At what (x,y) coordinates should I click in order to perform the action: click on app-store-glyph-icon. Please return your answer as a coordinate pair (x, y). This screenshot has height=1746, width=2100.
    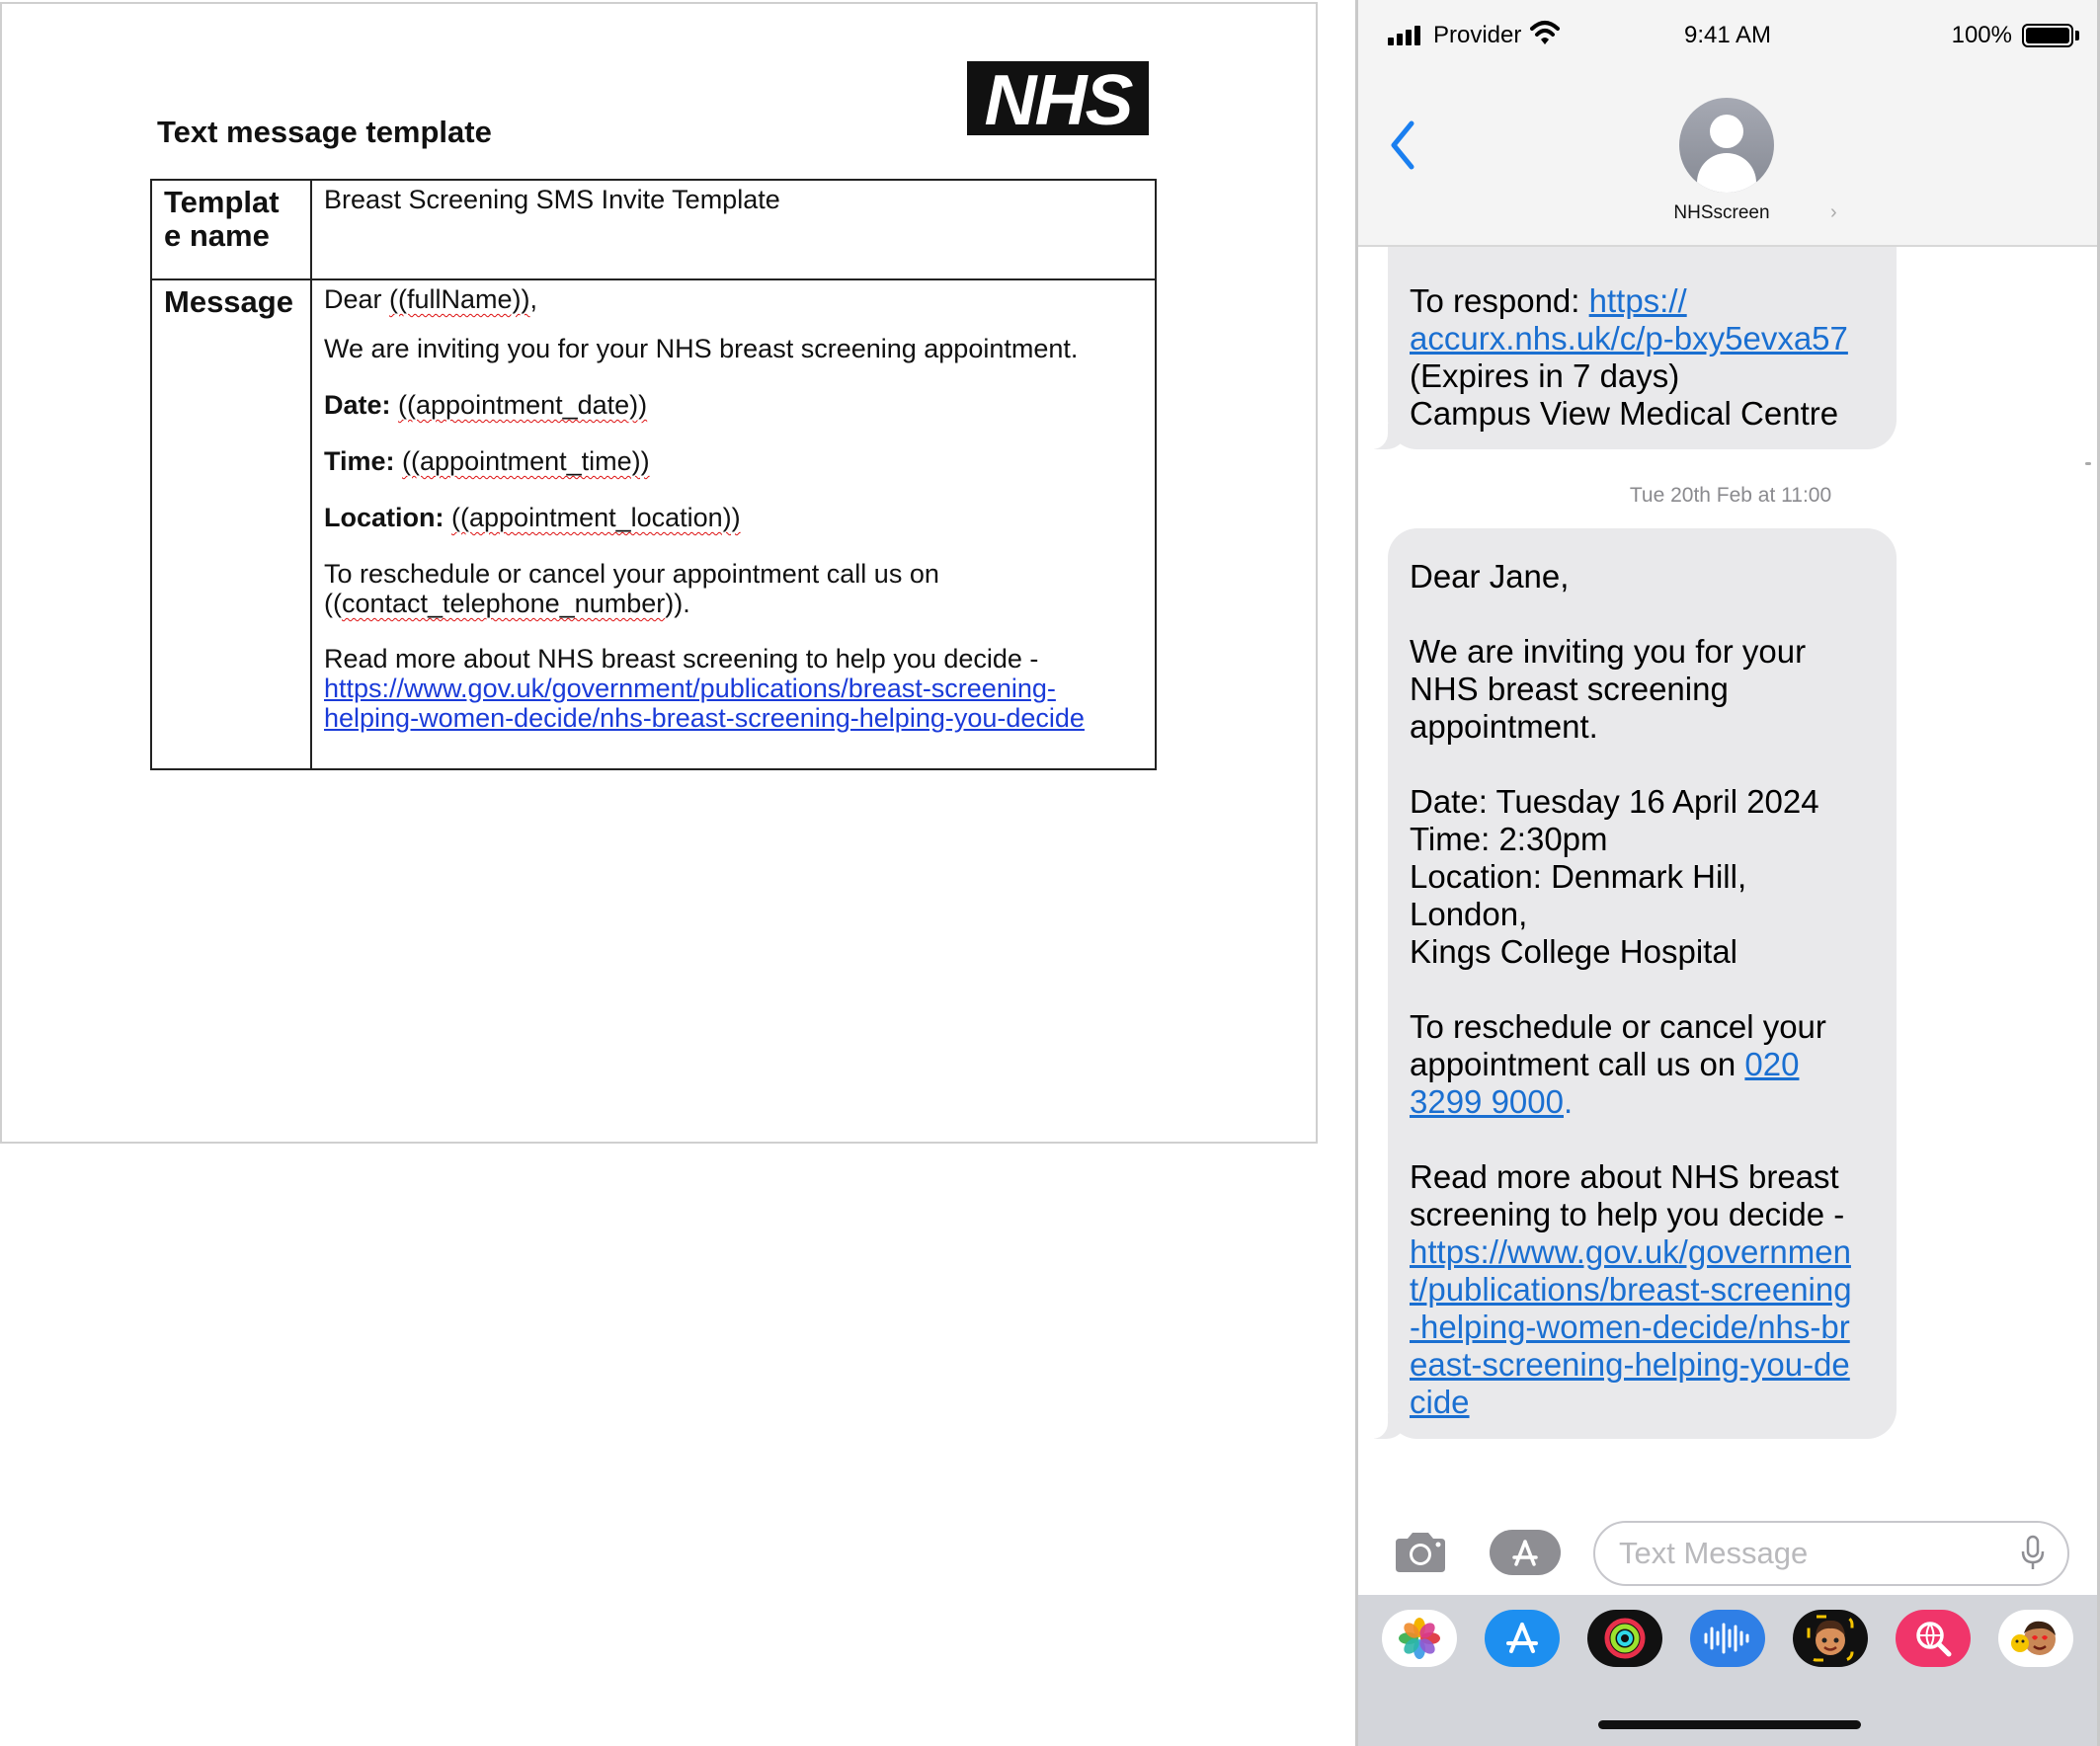
    Looking at the image, I should click on (1525, 1553).